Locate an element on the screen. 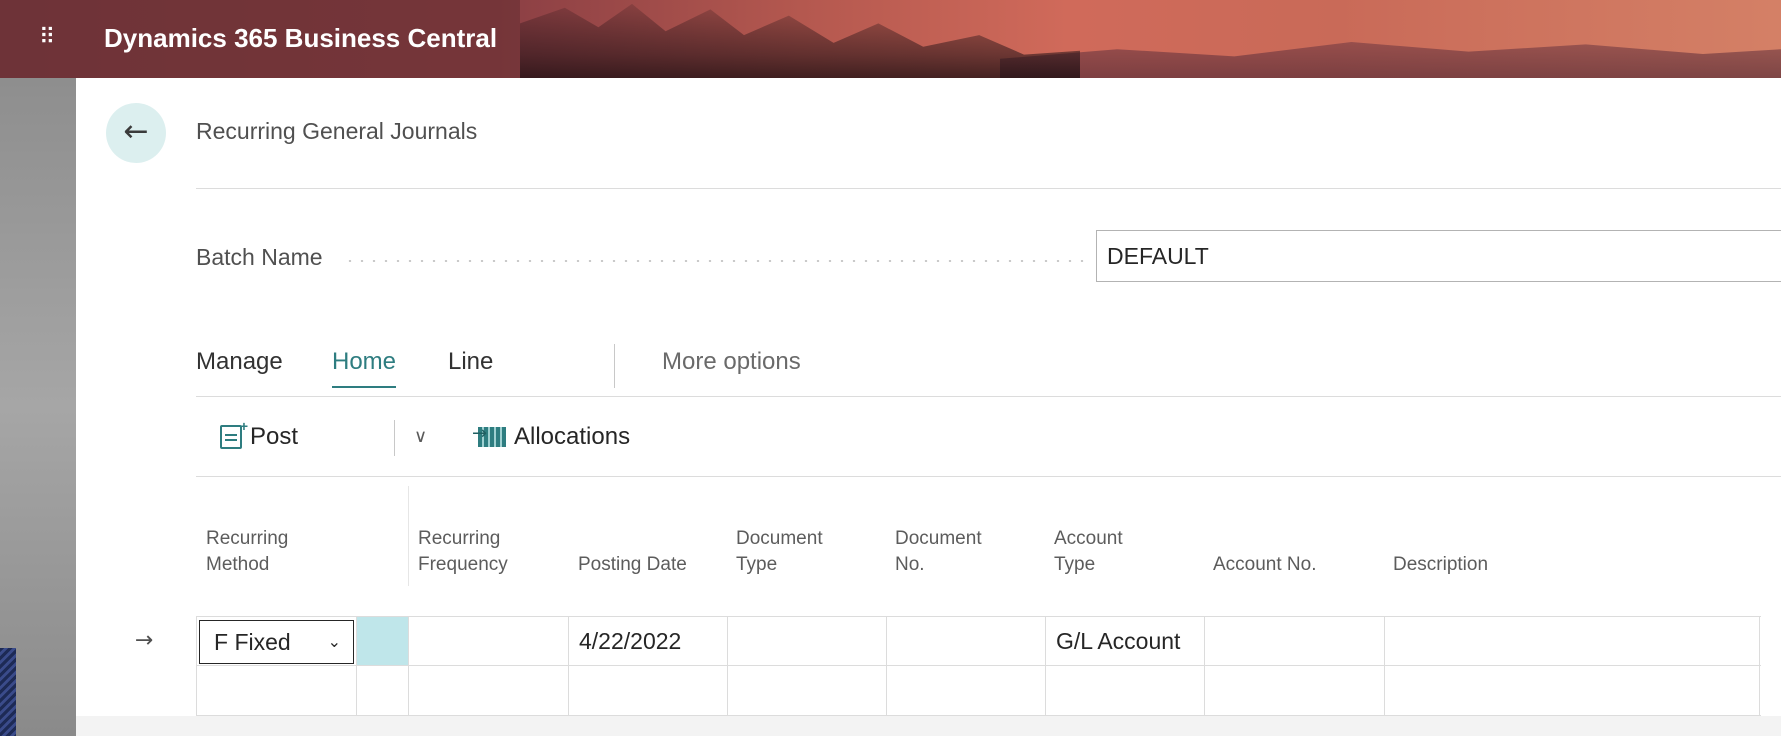 Image resolution: width=1781 pixels, height=736 pixels. col-header-line: Posting Date is located at coordinates (632, 564).